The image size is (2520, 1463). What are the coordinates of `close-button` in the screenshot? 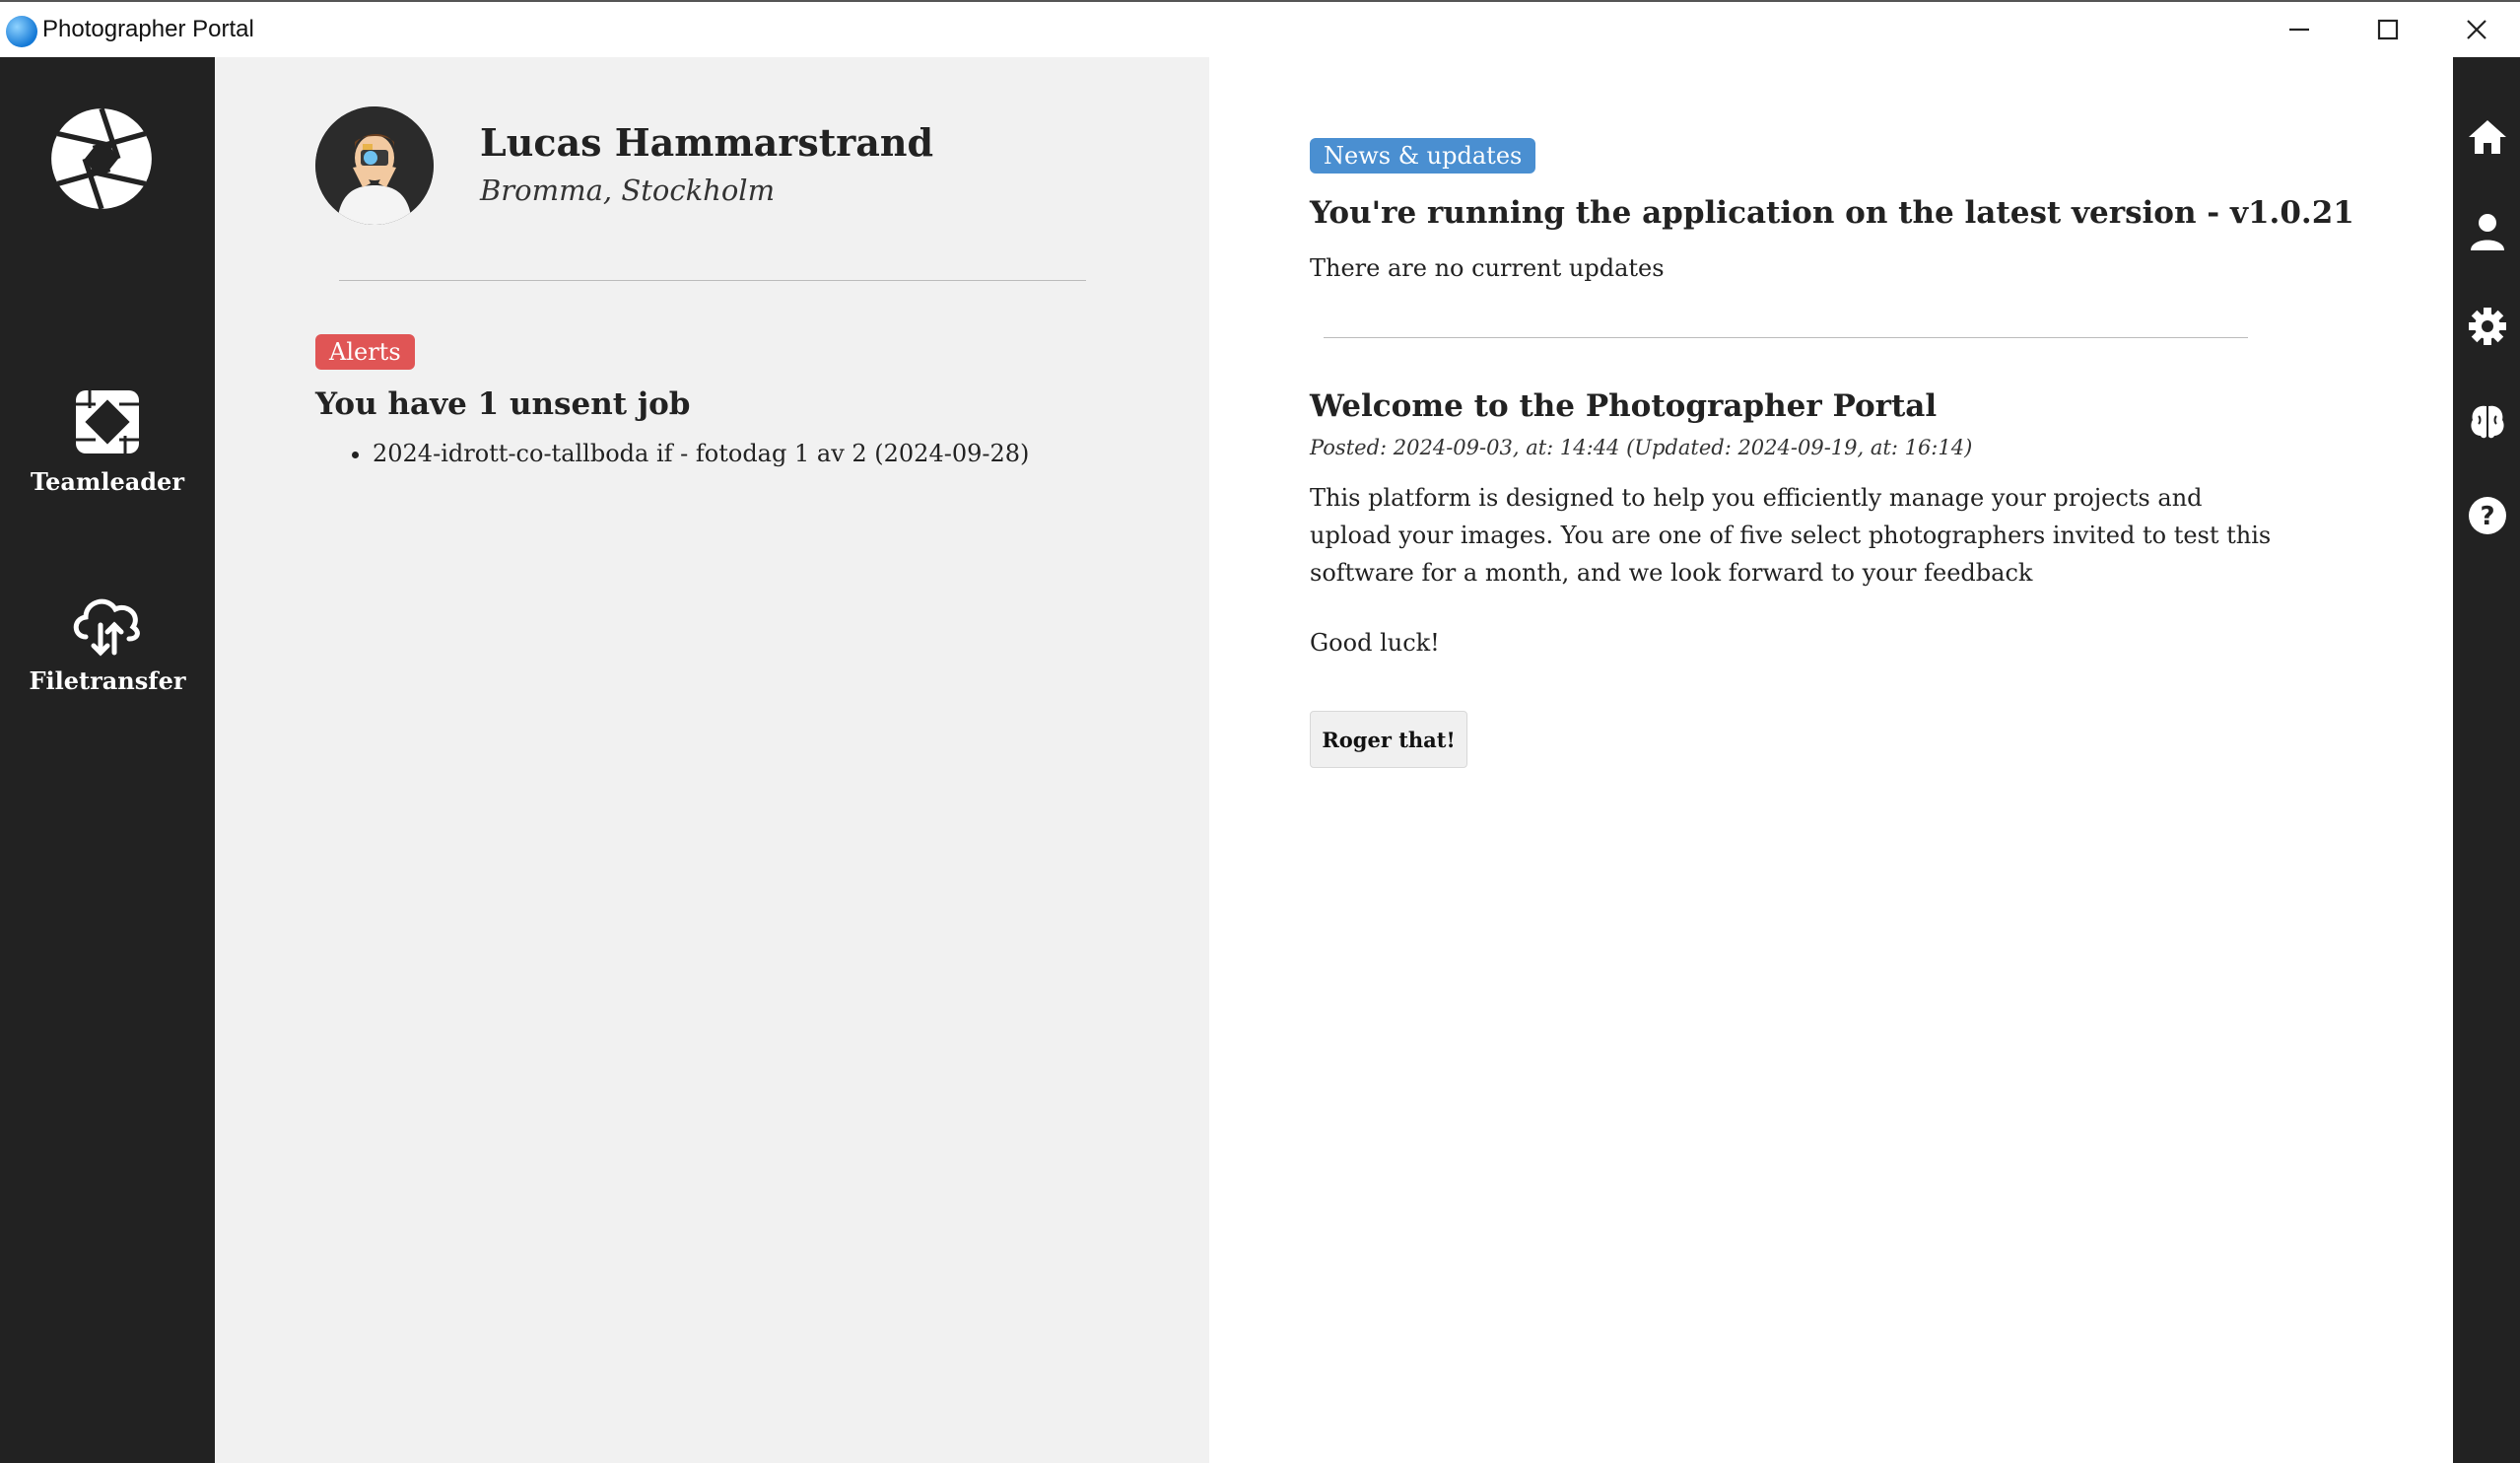 It's located at (2476, 29).